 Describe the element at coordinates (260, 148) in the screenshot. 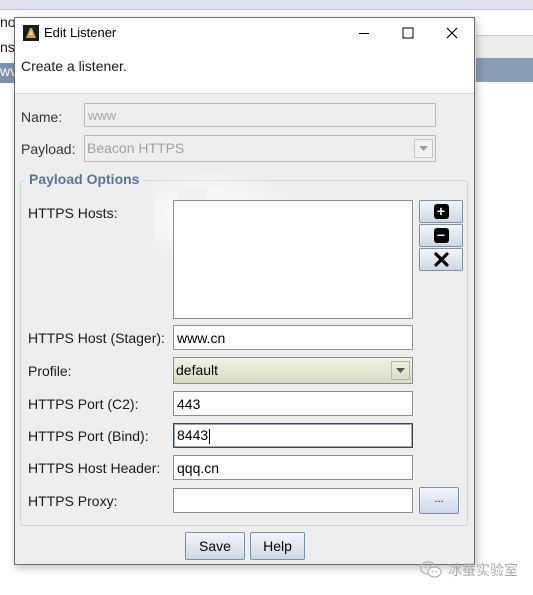

I see `payload-dropdown: Beacon HTTPS` at that location.